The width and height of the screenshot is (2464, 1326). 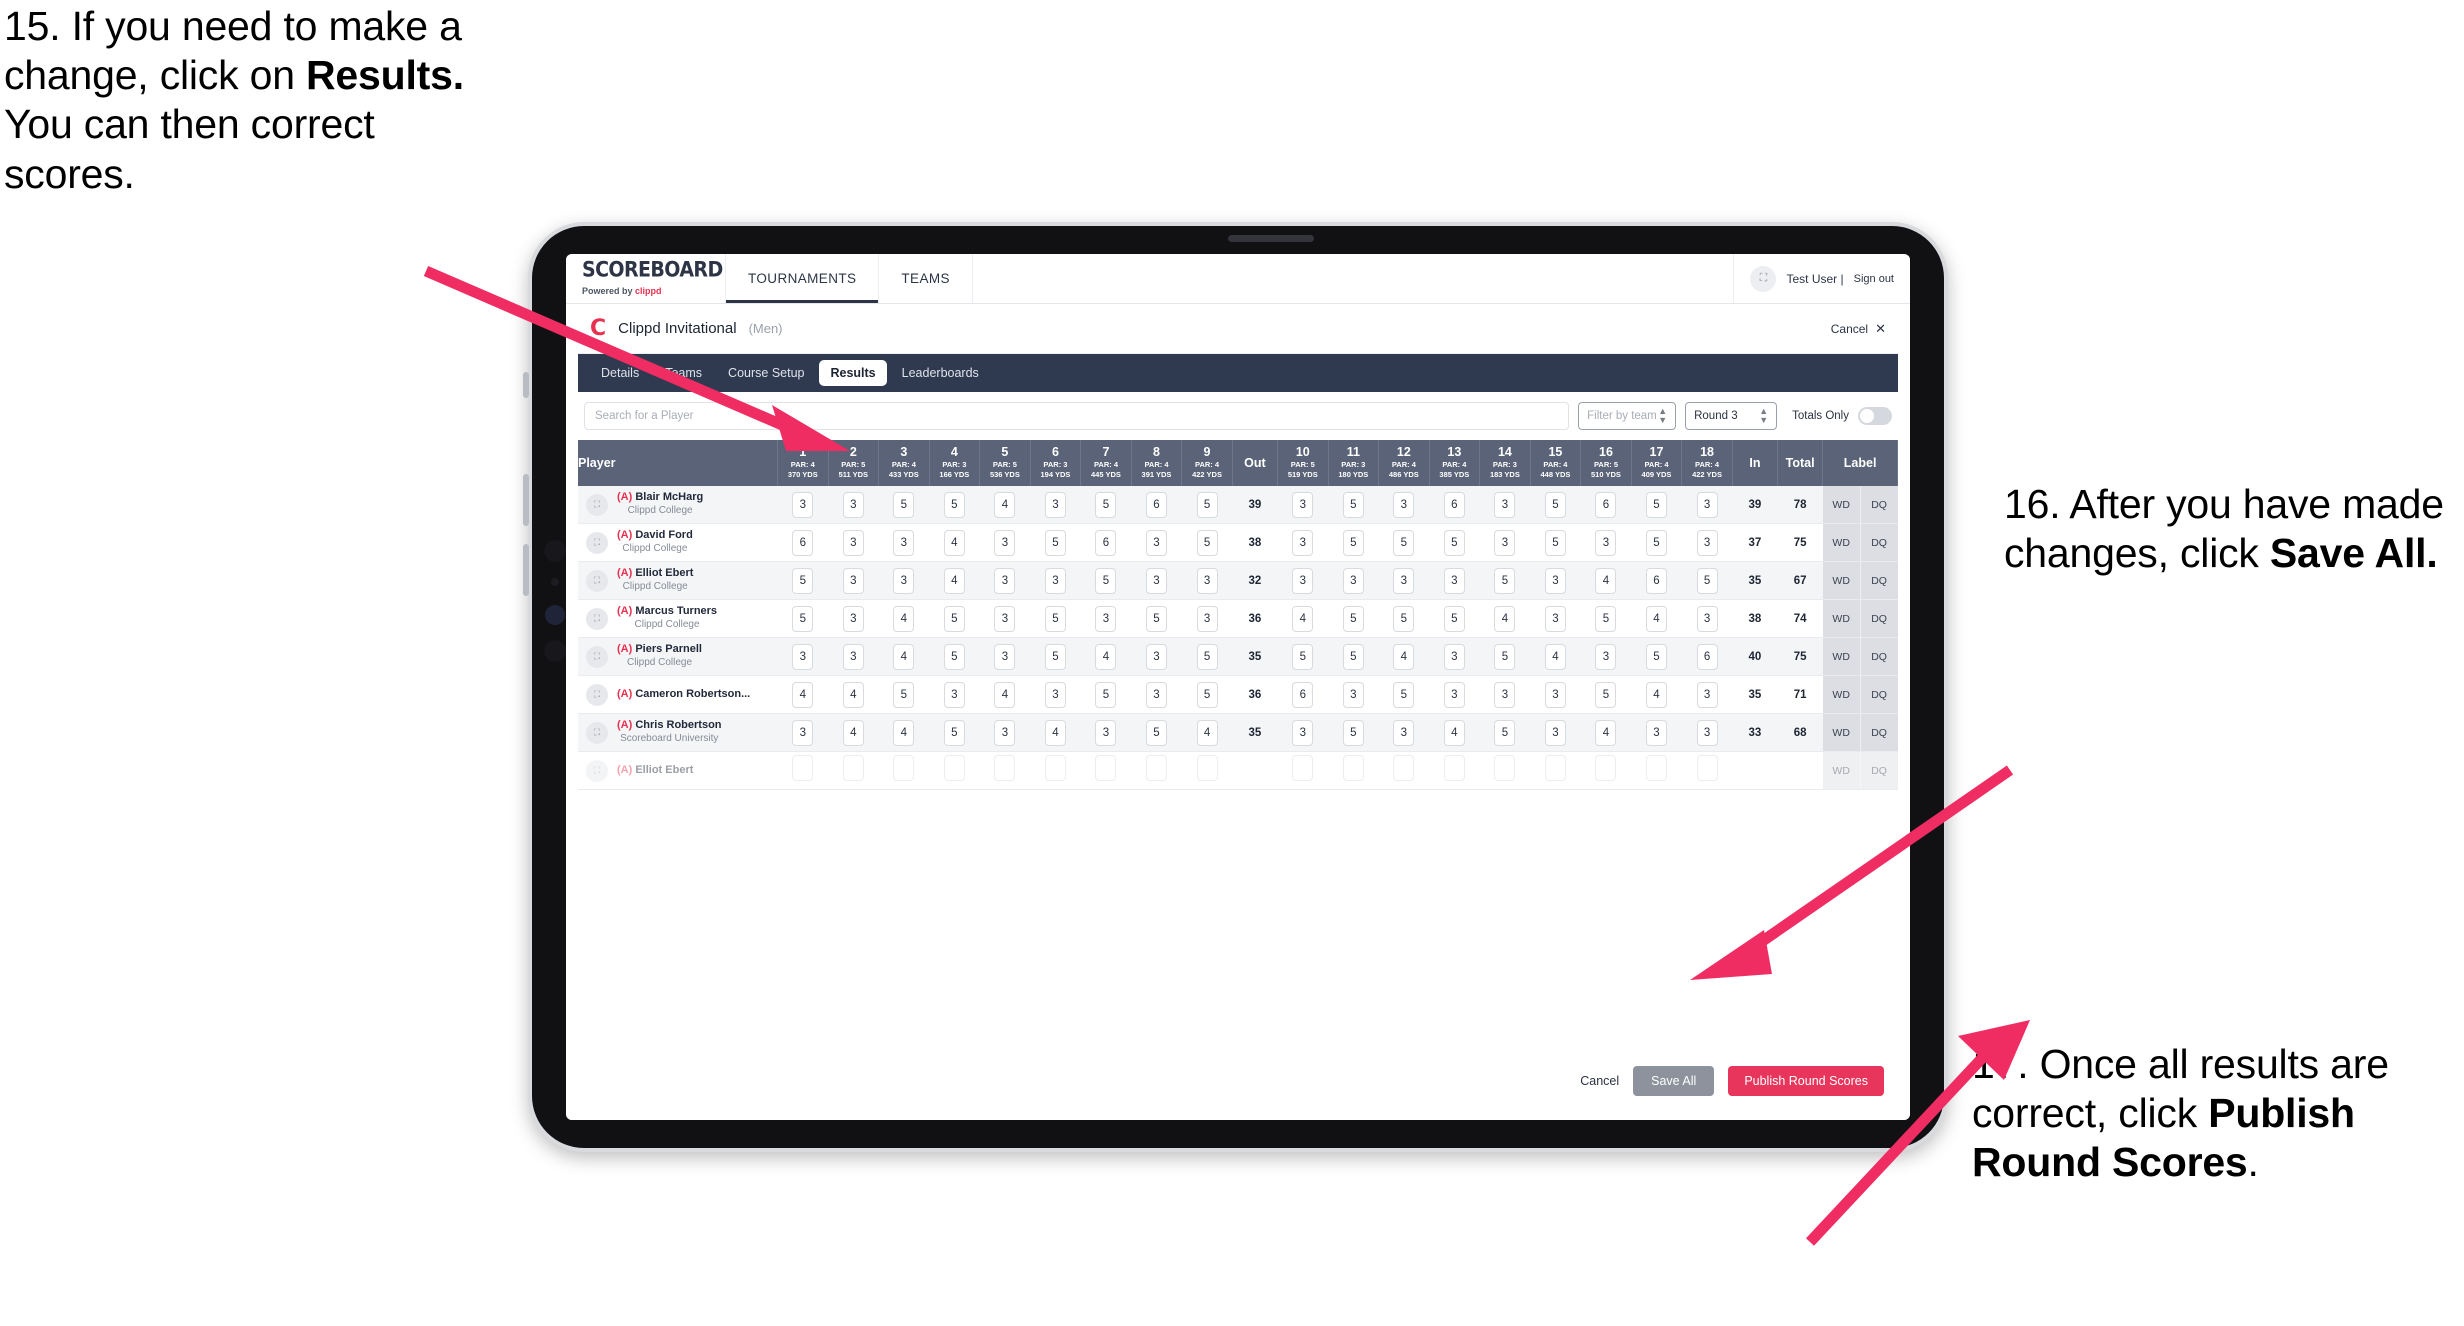 What do you see at coordinates (803, 542) in the screenshot?
I see `score-cell-hole-1: 6` at bounding box center [803, 542].